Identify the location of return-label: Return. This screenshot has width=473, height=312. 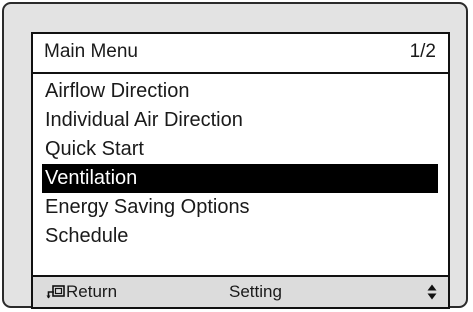
(92, 291).